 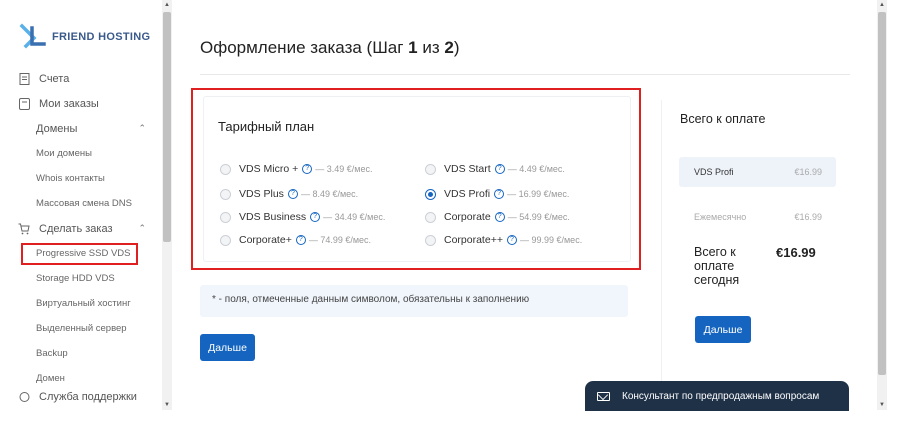 What do you see at coordinates (81, 353) in the screenshot?
I see `sidebar-item-backup: Backup` at bounding box center [81, 353].